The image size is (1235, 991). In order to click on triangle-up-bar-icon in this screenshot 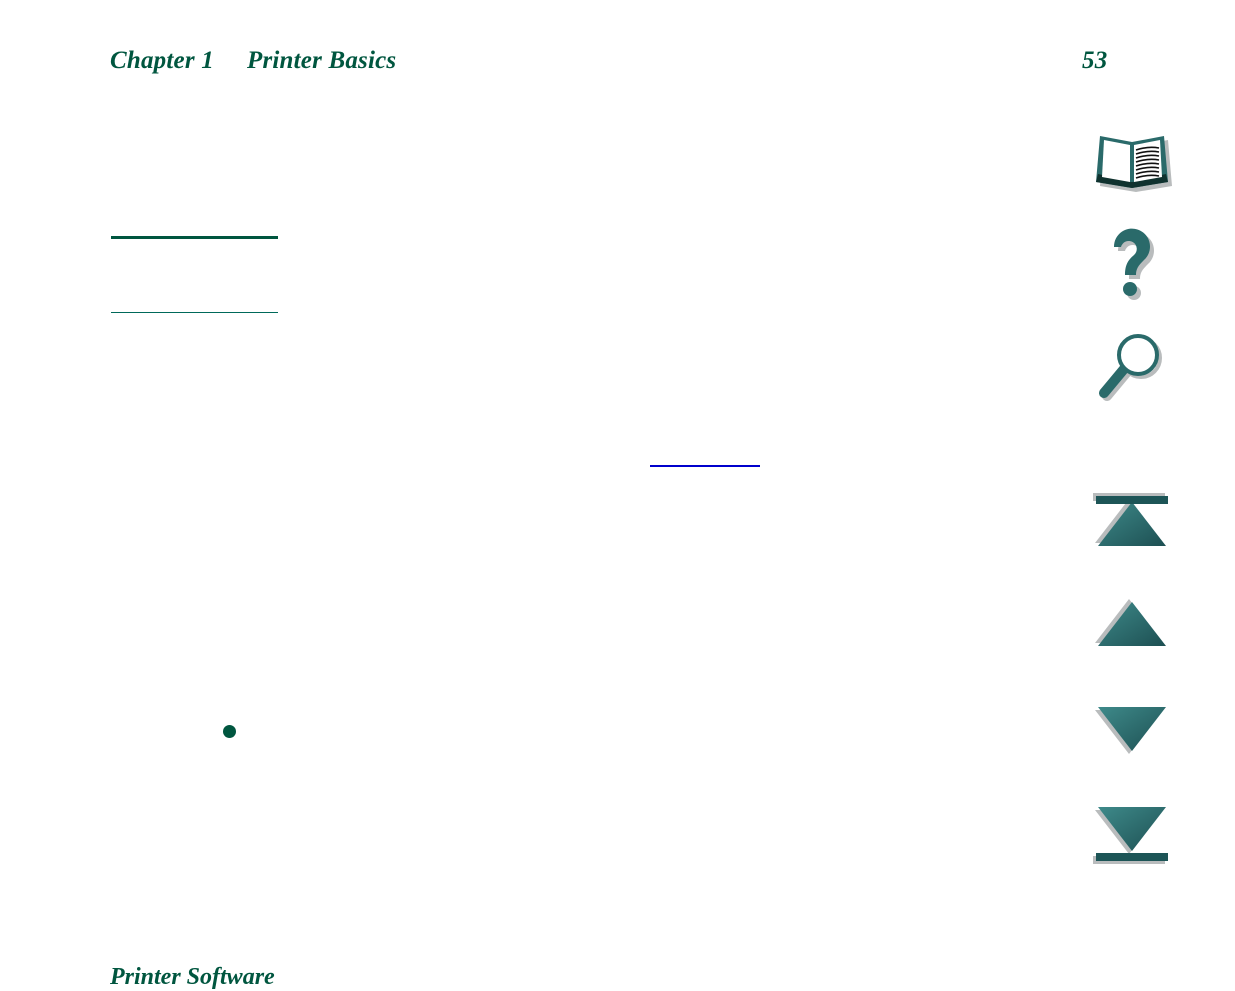, I will do `click(1130, 519)`.